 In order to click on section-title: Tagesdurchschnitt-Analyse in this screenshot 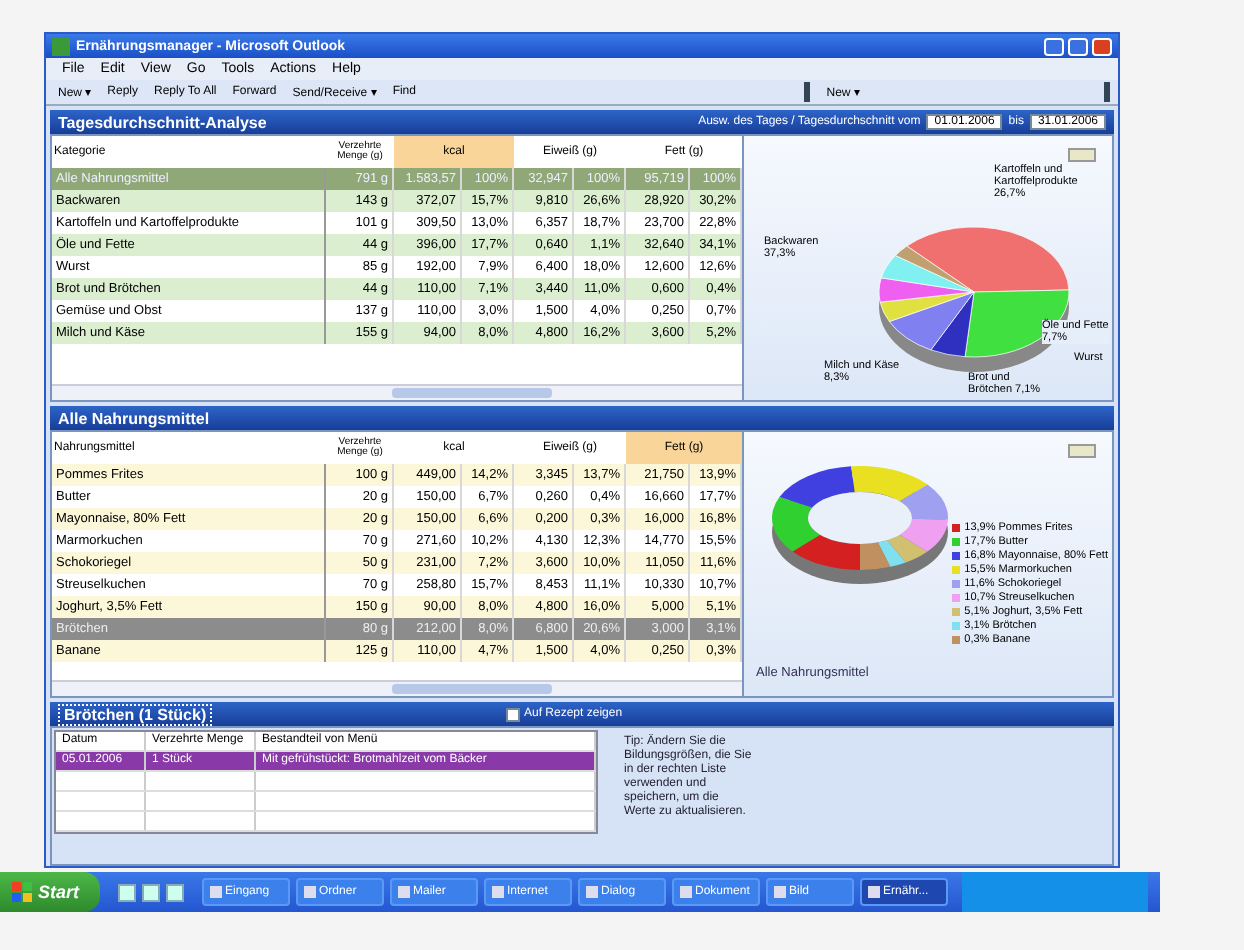, I will do `click(162, 122)`.